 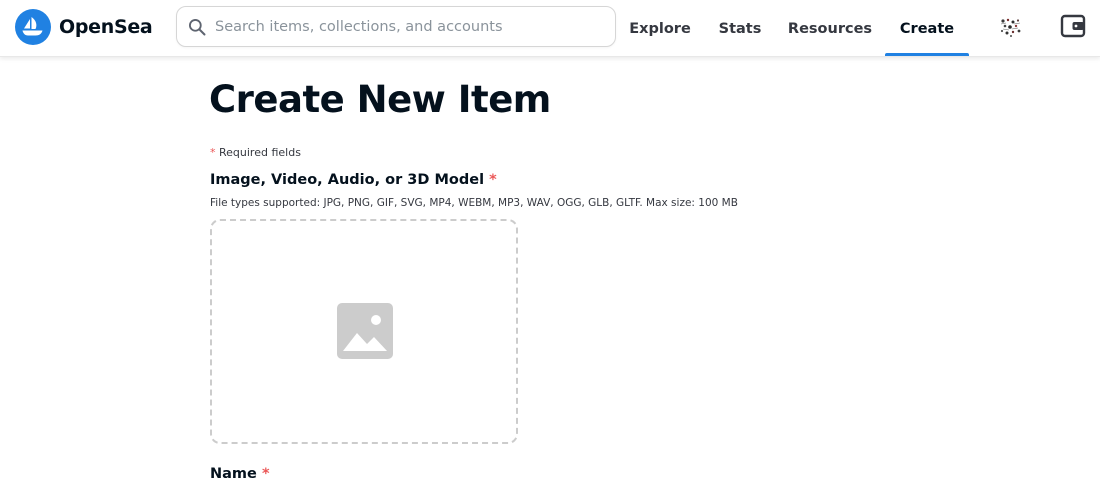 I want to click on image-icon, so click(x=365, y=331).